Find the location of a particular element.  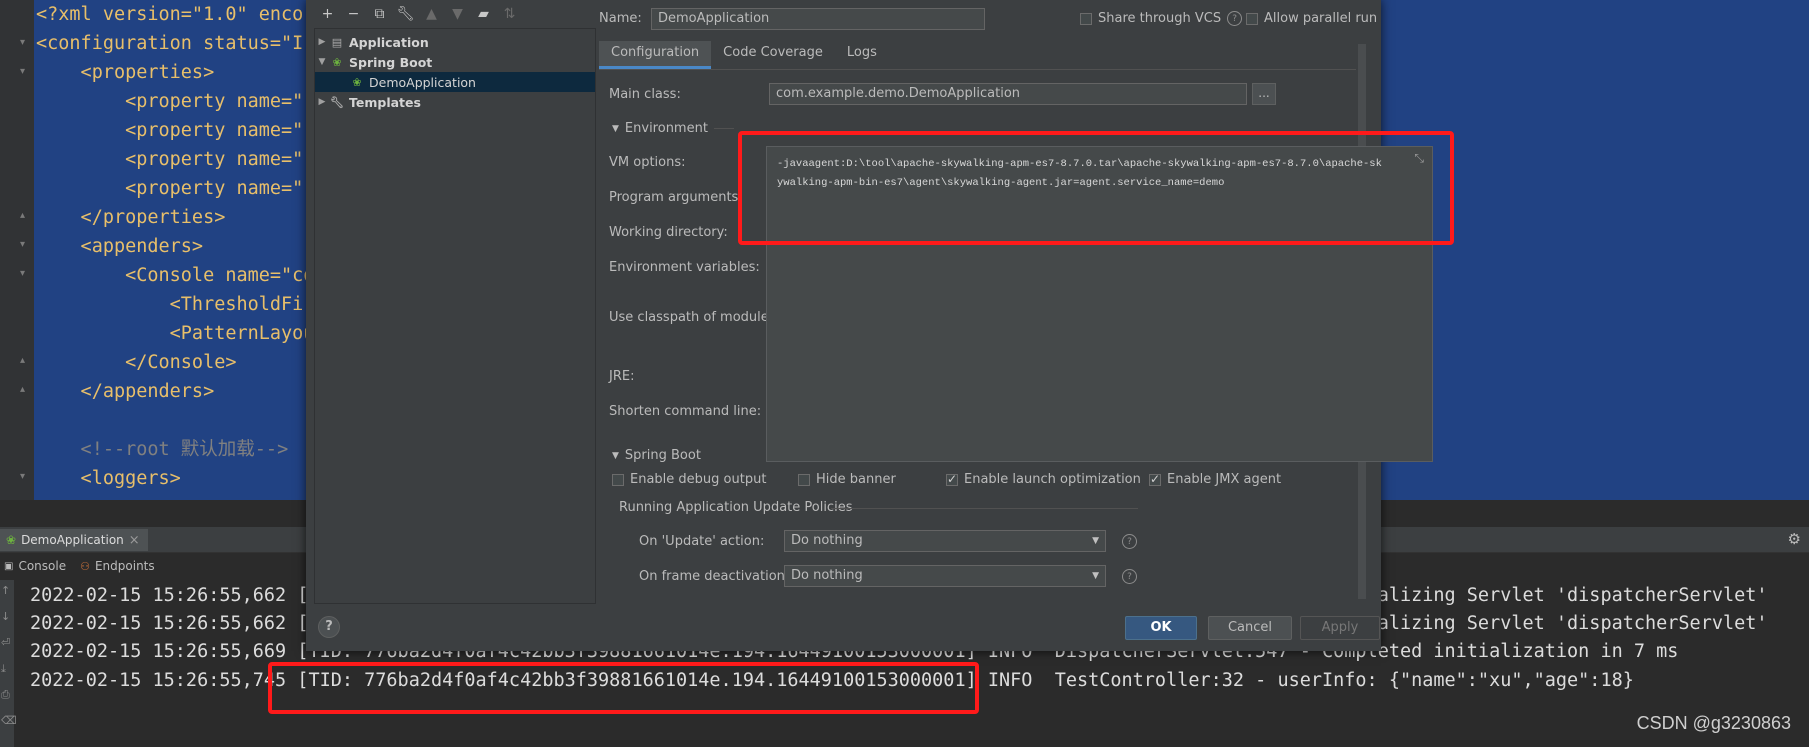

launch-optimization-checkbox: Enable launch optimization is located at coordinates (1043, 479).